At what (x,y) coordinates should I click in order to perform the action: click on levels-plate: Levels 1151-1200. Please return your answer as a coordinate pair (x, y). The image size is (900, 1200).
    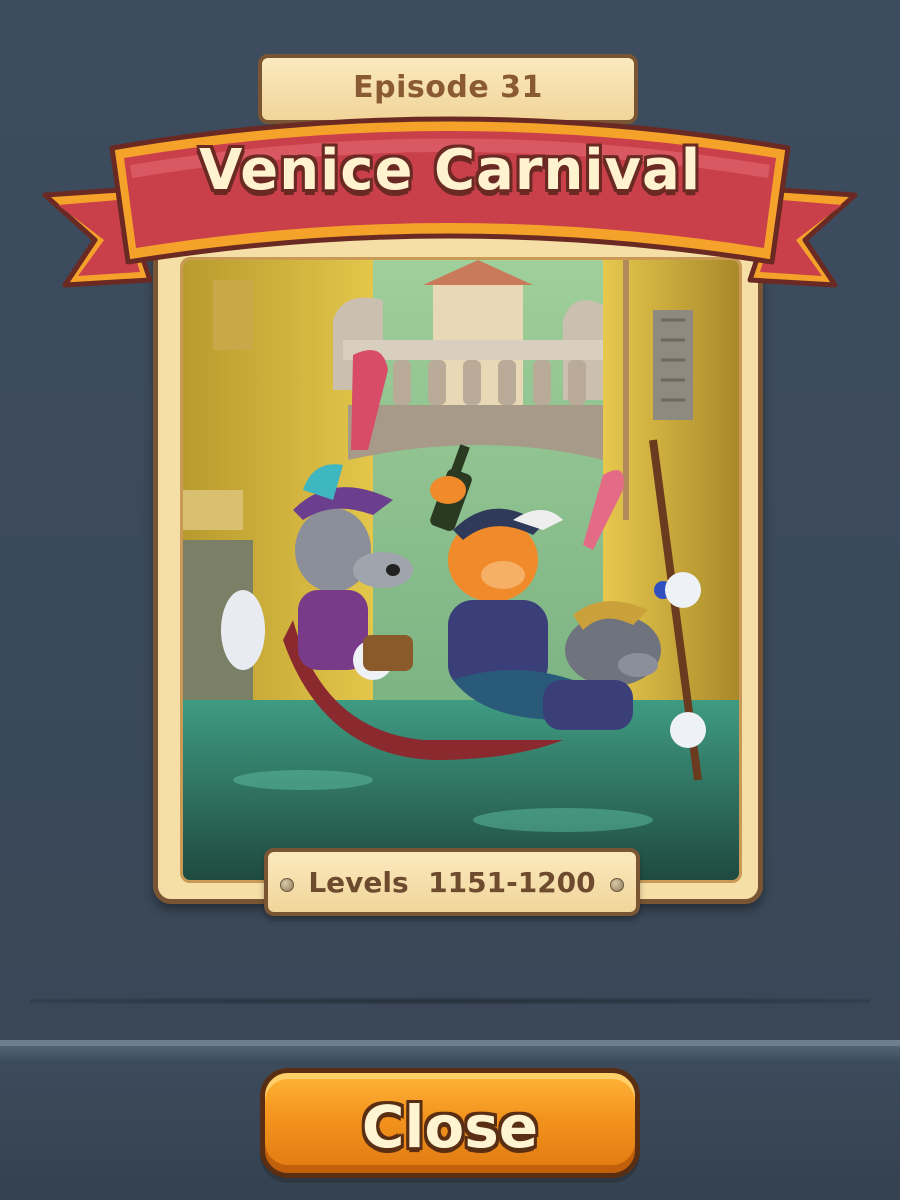
    Looking at the image, I should click on (452, 882).